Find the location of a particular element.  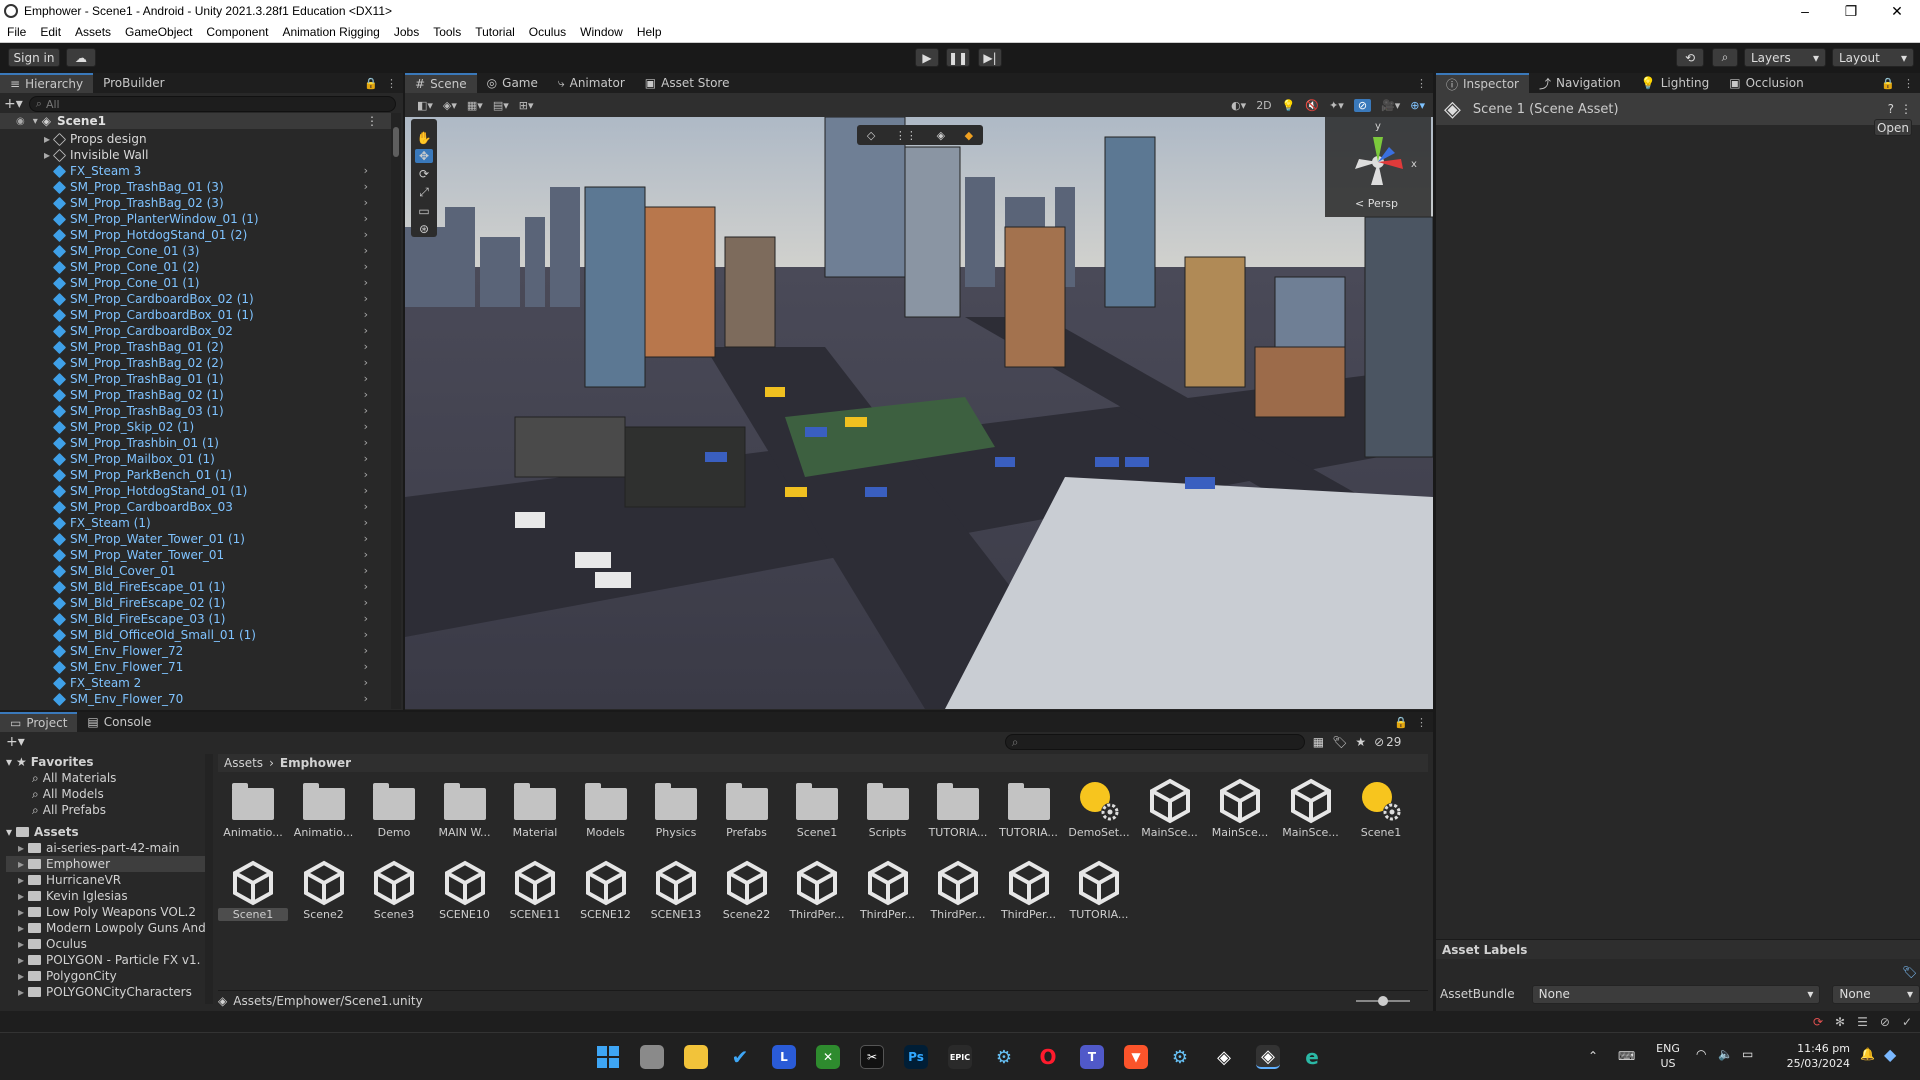

clock: 11:46 pm 25/03/2024 is located at coordinates (1810, 1056).